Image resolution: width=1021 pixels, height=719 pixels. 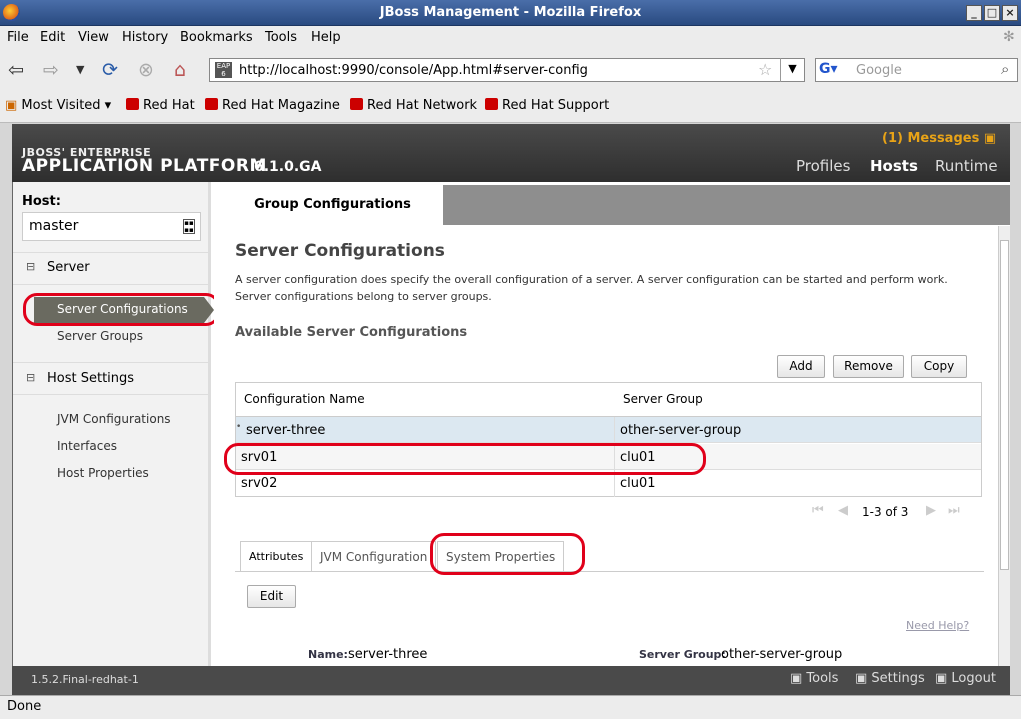 What do you see at coordinates (974, 13) in the screenshot?
I see `minimize-icon: _` at bounding box center [974, 13].